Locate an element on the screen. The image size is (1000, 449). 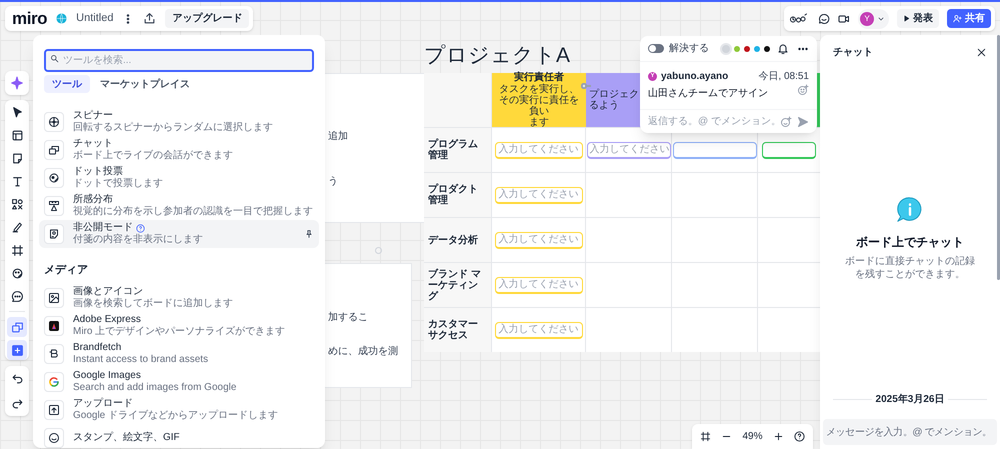
plus-icon is located at coordinates (17, 350).